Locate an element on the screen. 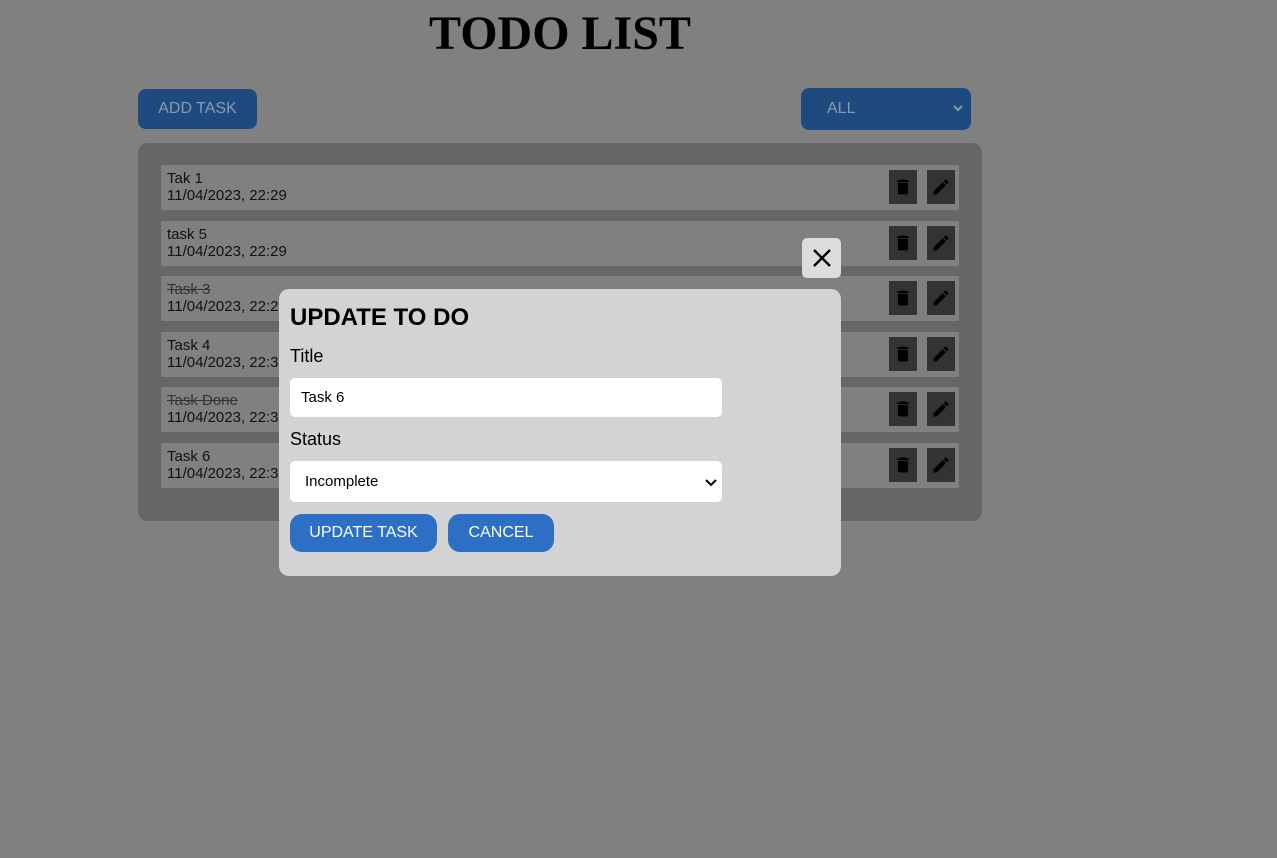  modal-title: UPDATE TO DO is located at coordinates (380, 317).